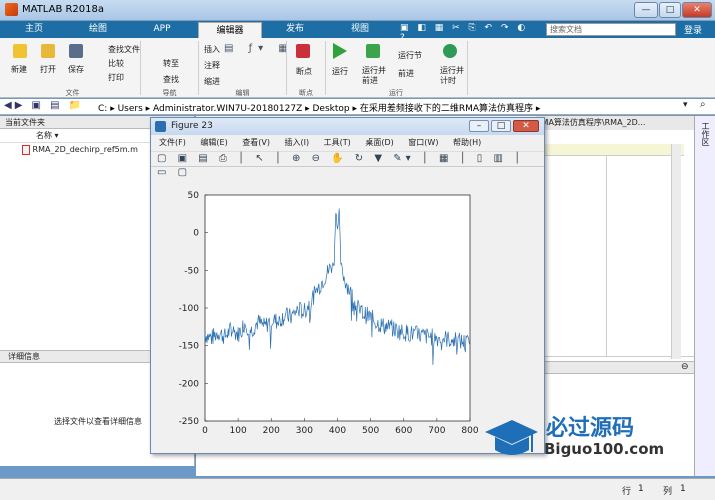  What do you see at coordinates (379, 142) in the screenshot?
I see `menu-desktop: 桌面(D)` at bounding box center [379, 142].